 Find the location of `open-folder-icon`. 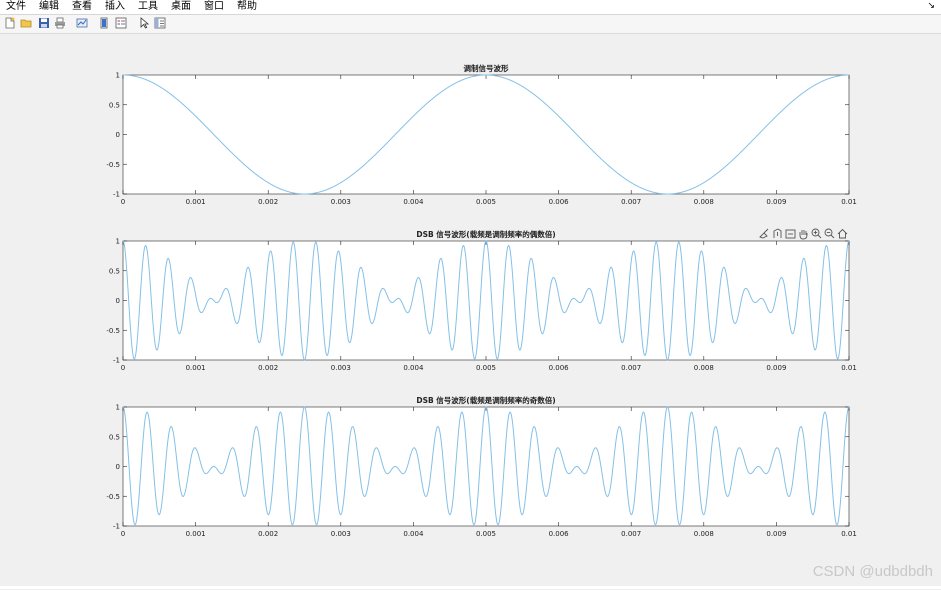

open-folder-icon is located at coordinates (26, 23).